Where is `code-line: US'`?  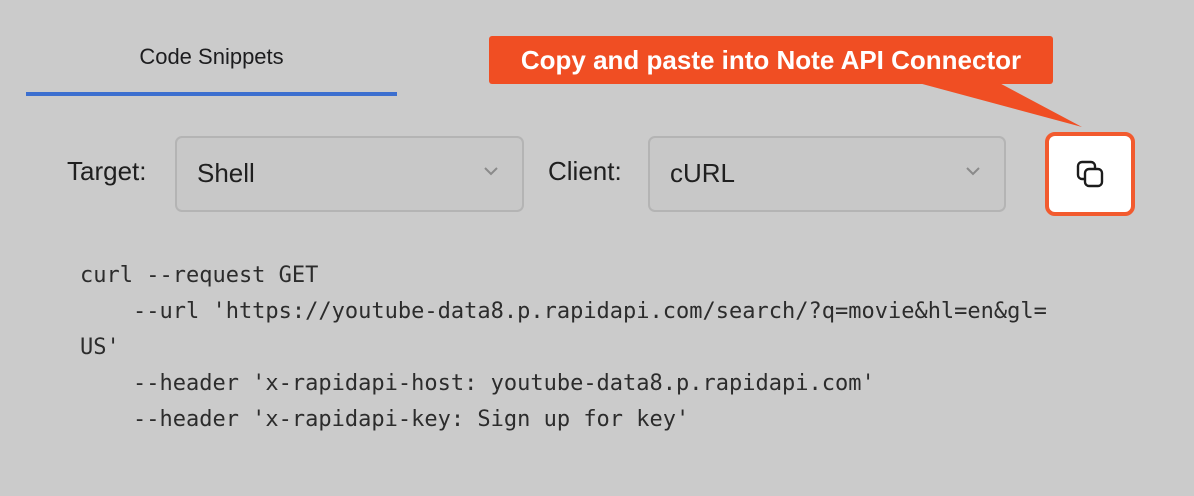 code-line: US' is located at coordinates (100, 347).